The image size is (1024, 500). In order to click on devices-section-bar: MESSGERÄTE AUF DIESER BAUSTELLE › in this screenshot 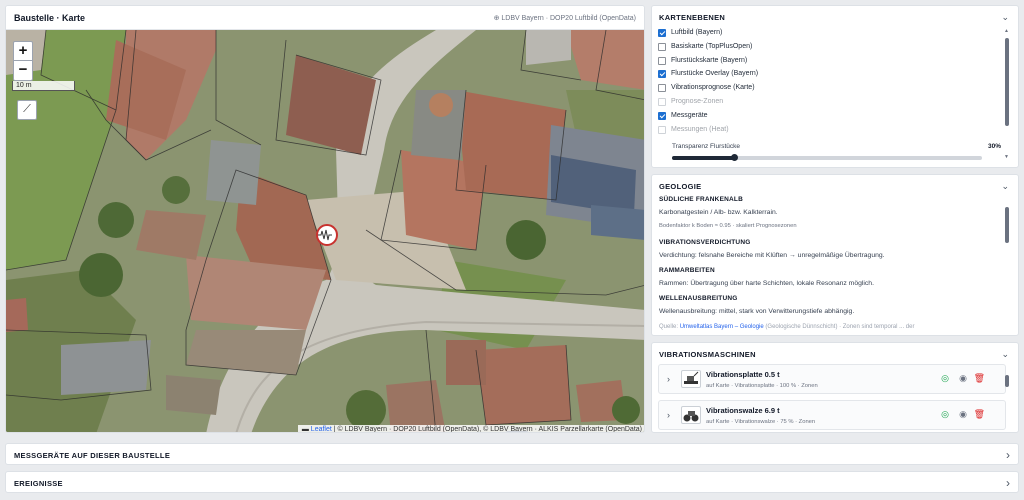, I will do `click(512, 454)`.